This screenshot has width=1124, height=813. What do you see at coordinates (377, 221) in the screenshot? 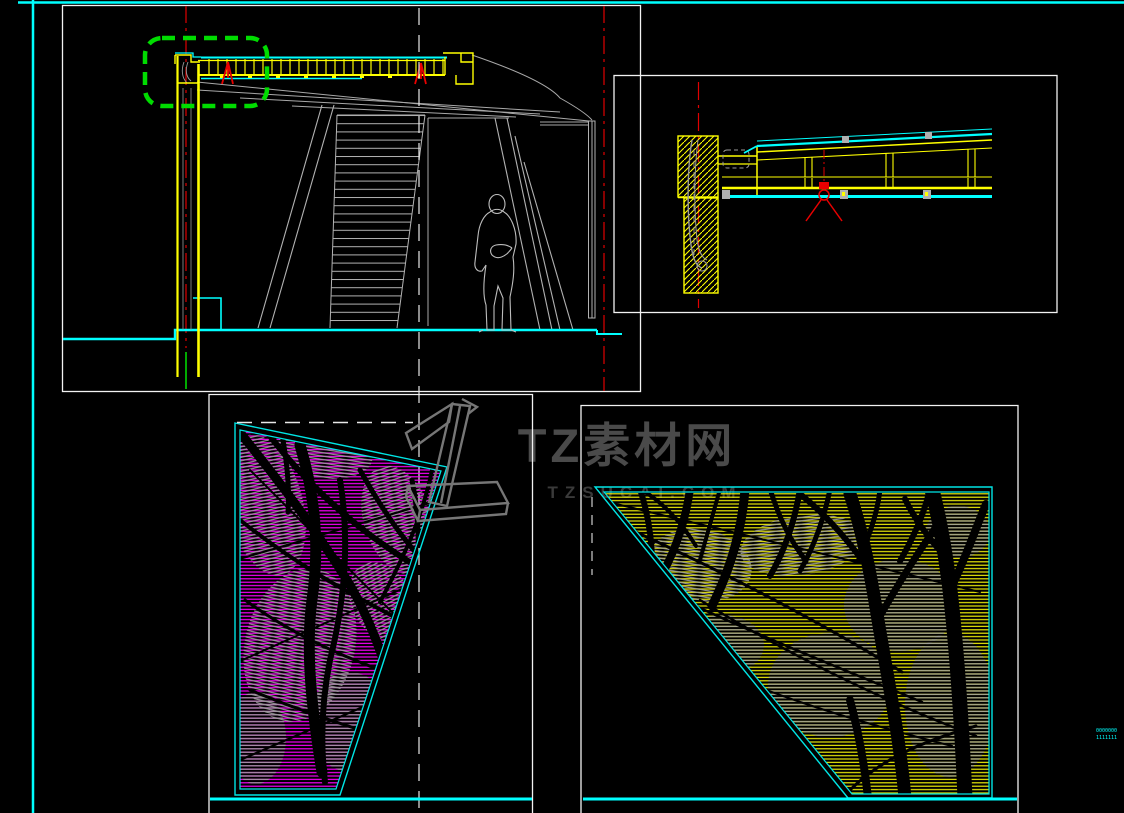
I see `stair` at bounding box center [377, 221].